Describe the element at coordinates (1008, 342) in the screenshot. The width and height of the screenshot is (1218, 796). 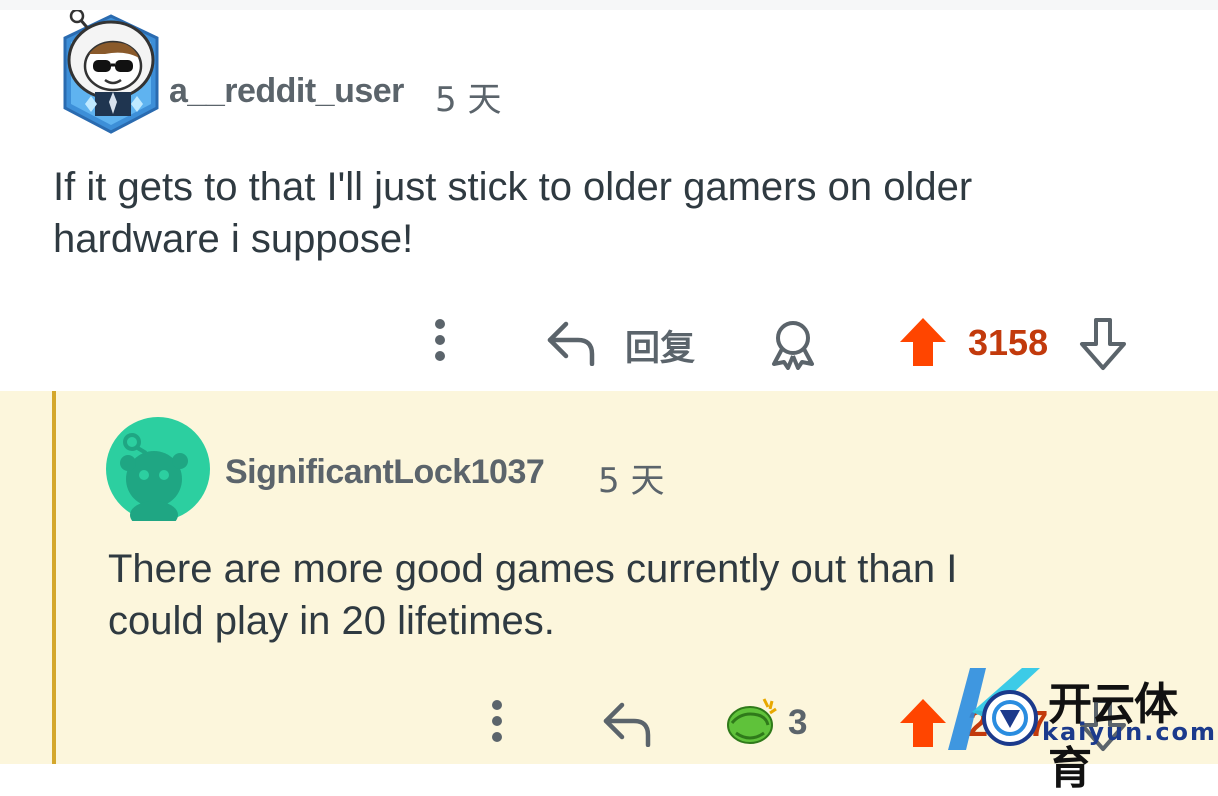
I see `vote-count: 3158` at that location.